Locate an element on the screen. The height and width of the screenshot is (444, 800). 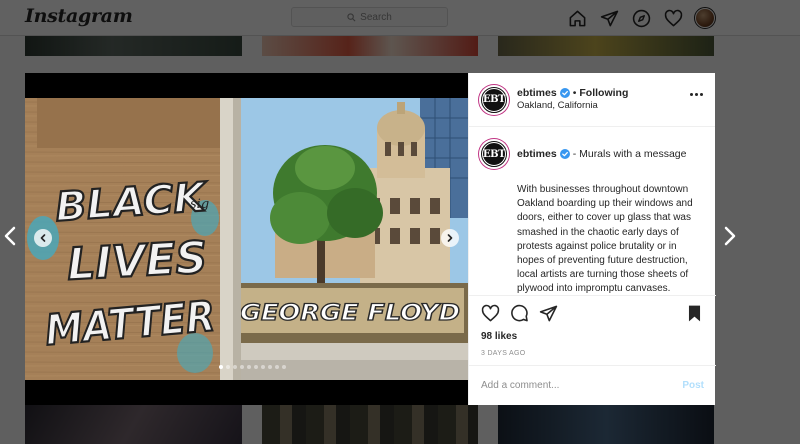
comment-box: Post is located at coordinates (592, 385).